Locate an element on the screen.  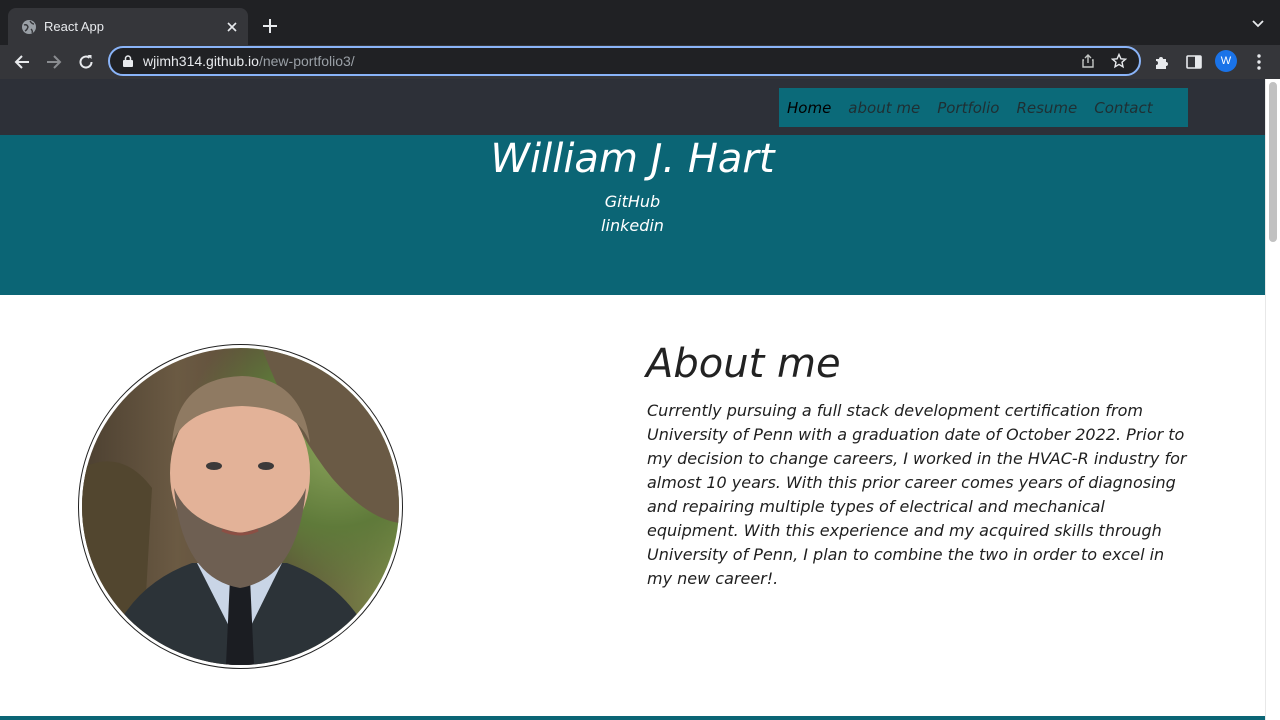
side-panel-icon is located at coordinates (1194, 62).